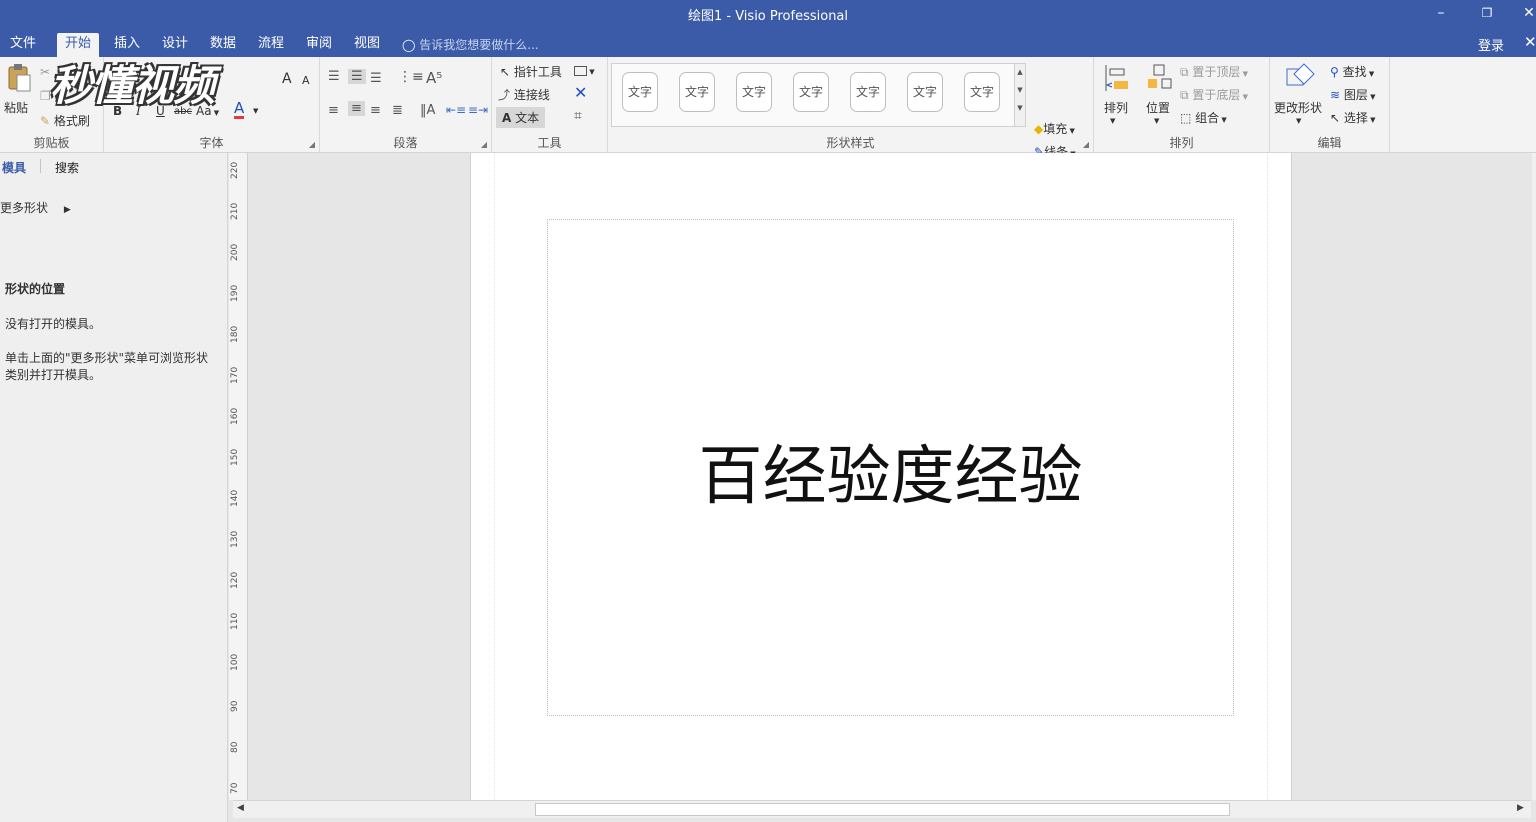 The height and width of the screenshot is (822, 1536). Describe the element at coordinates (1335, 118) in the screenshot. I see `select-cursor-icon: ↖` at that location.